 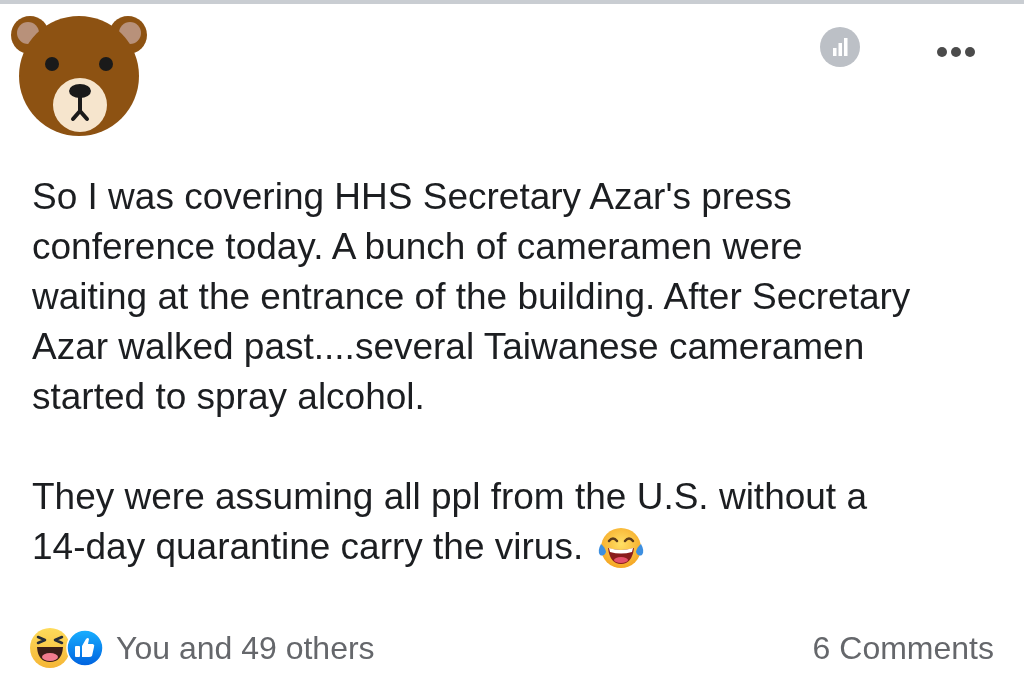 What do you see at coordinates (50, 648) in the screenshot?
I see `laughing-emoji-icon` at bounding box center [50, 648].